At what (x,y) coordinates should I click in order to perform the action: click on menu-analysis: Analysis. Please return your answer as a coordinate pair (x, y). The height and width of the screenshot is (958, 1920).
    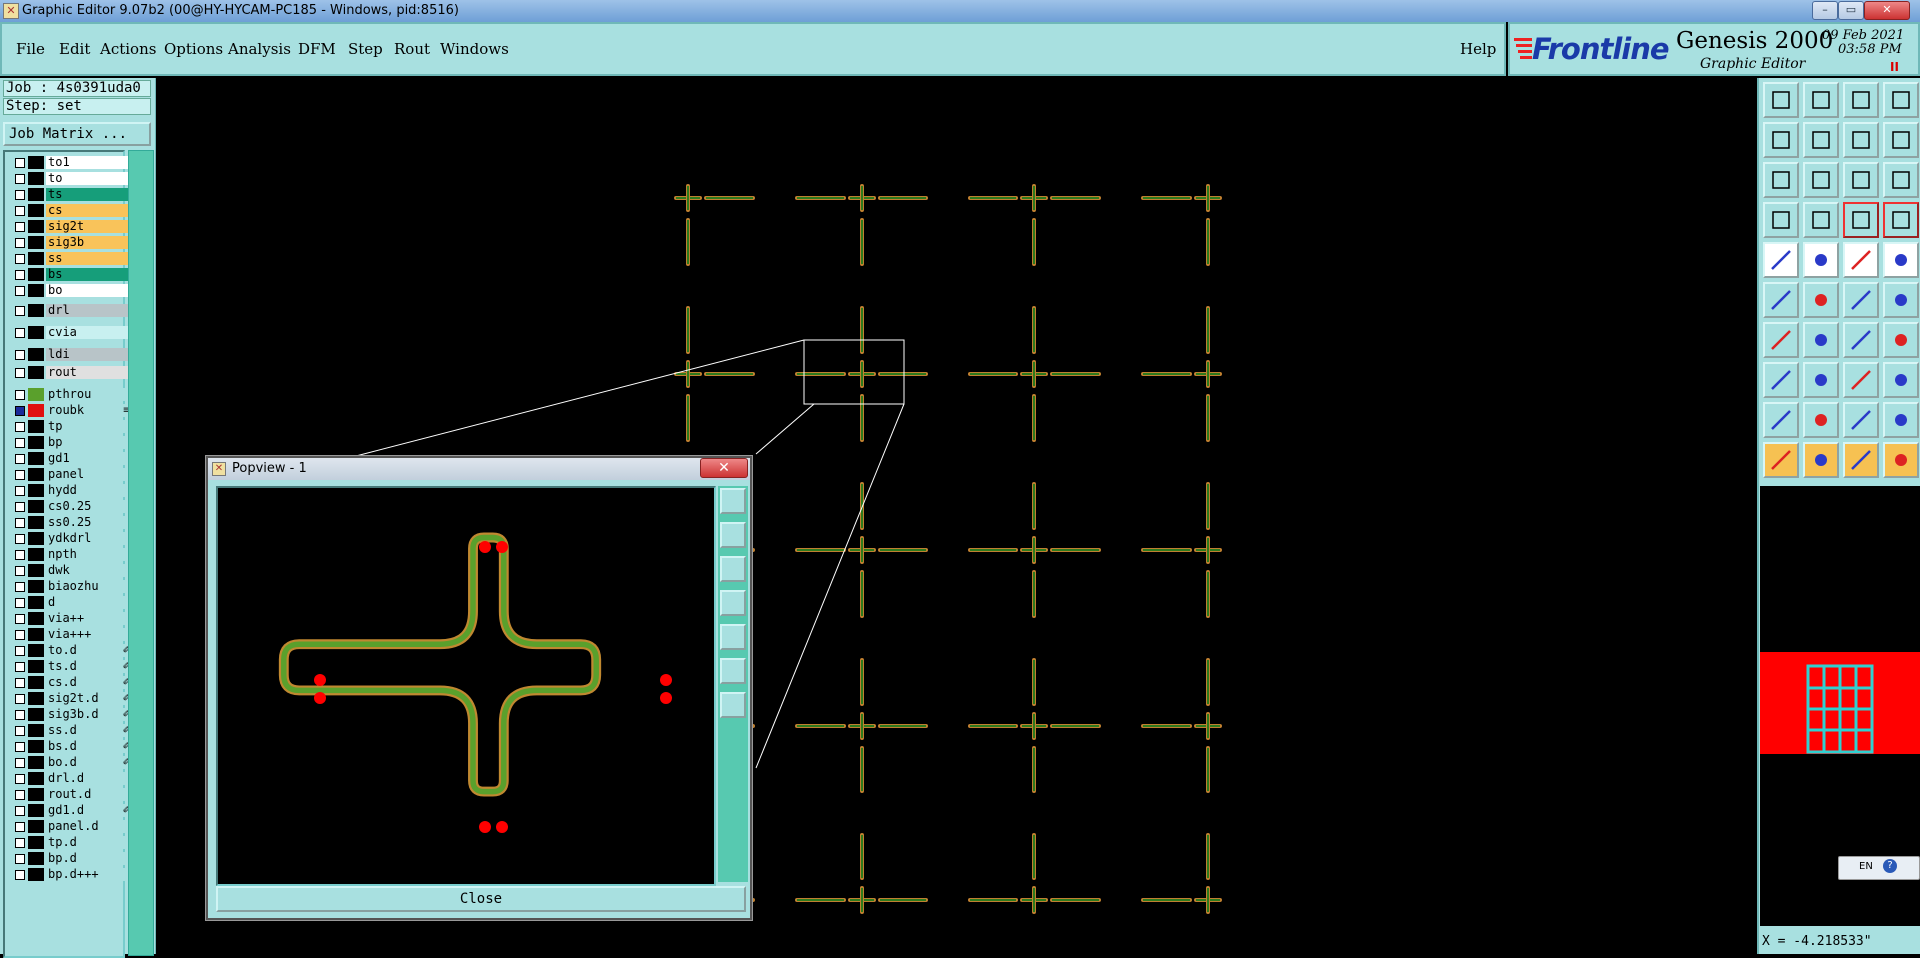
    Looking at the image, I should click on (259, 49).